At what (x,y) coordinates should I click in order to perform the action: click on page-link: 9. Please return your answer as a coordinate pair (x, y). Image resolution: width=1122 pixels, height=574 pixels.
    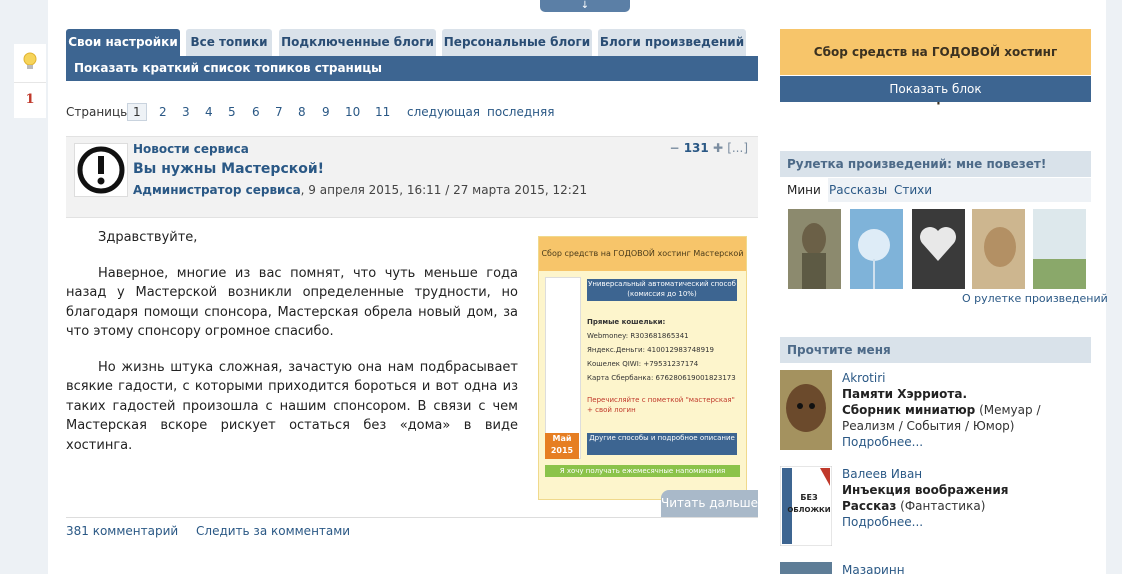
    Looking at the image, I should click on (326, 112).